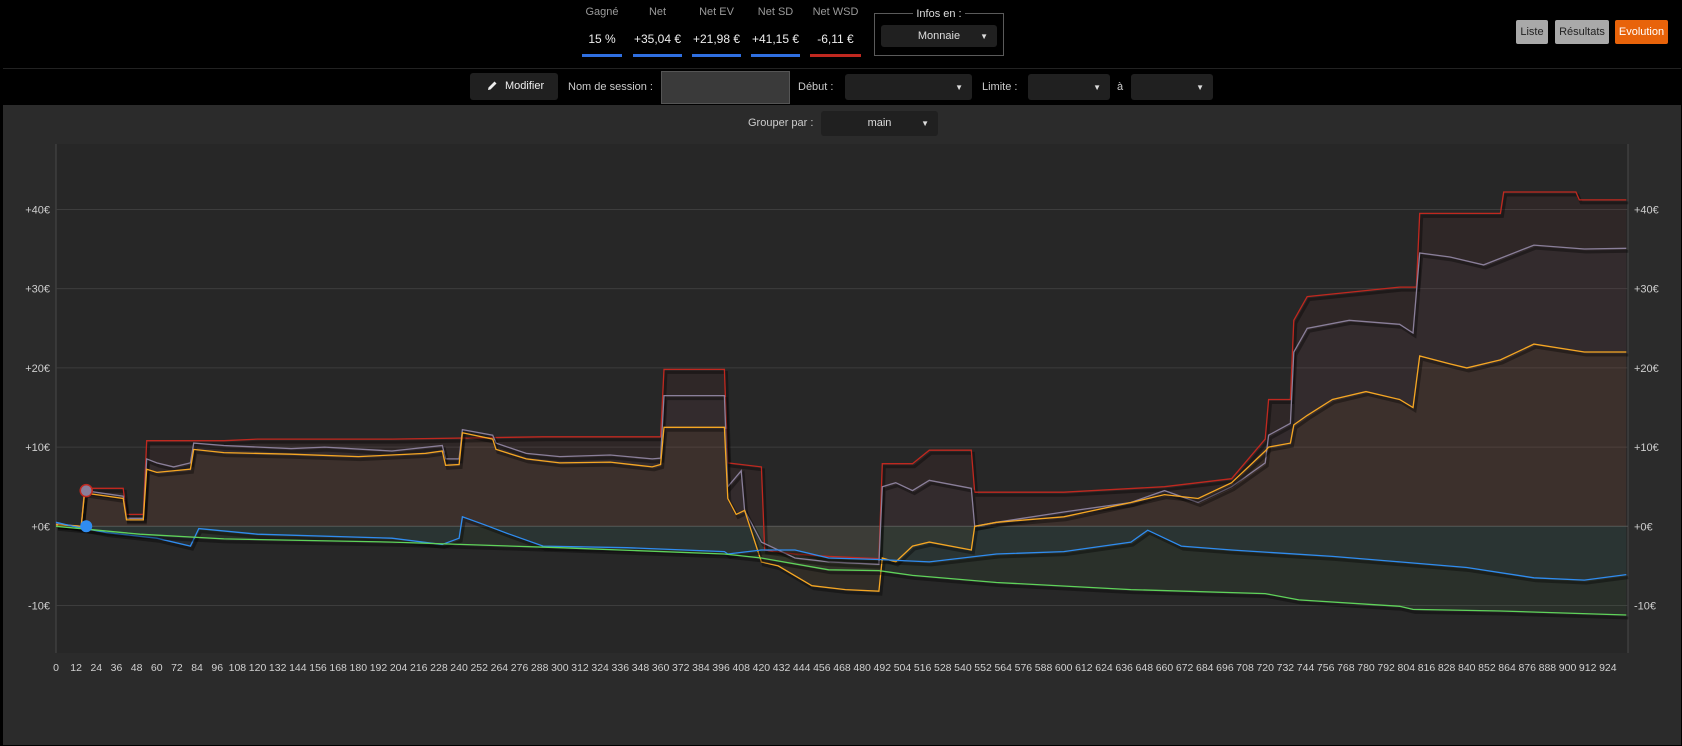 The width and height of the screenshot is (1682, 746). I want to click on x-tick-label: 384, so click(701, 668).